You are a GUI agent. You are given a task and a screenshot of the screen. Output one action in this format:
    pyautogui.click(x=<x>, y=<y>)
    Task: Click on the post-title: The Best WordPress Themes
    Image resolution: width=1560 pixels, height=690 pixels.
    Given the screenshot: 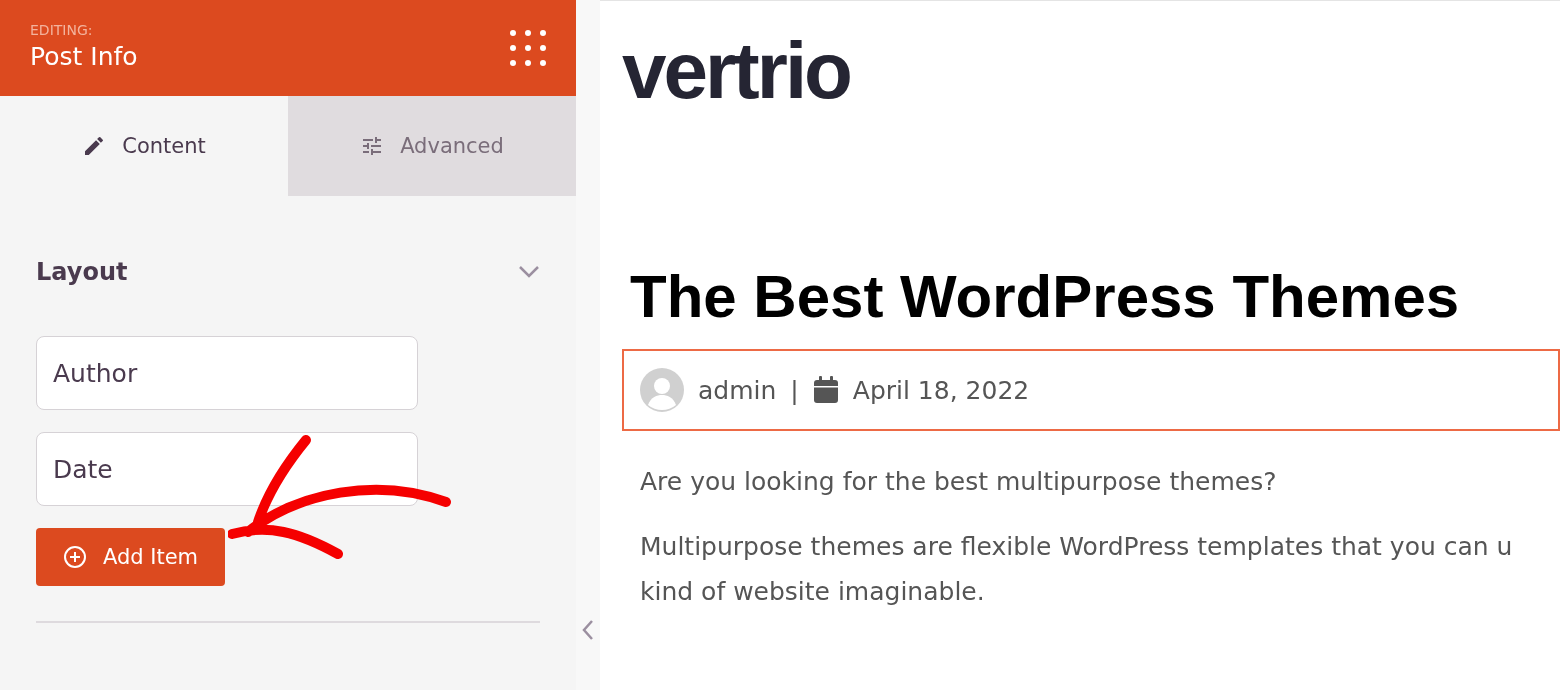 What is the action you would take?
    pyautogui.click(x=1045, y=297)
    